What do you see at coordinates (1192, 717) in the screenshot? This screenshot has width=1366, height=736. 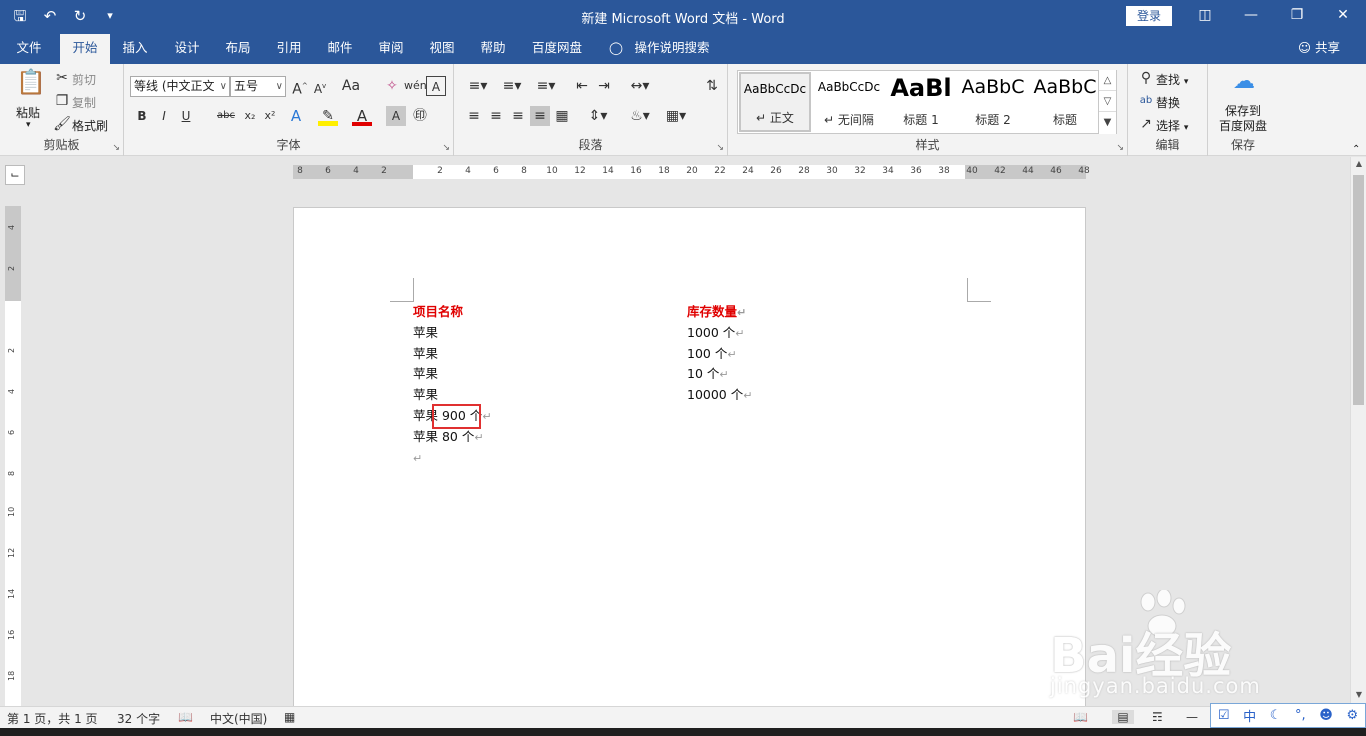 I see `zoom-out-icon: —` at bounding box center [1192, 717].